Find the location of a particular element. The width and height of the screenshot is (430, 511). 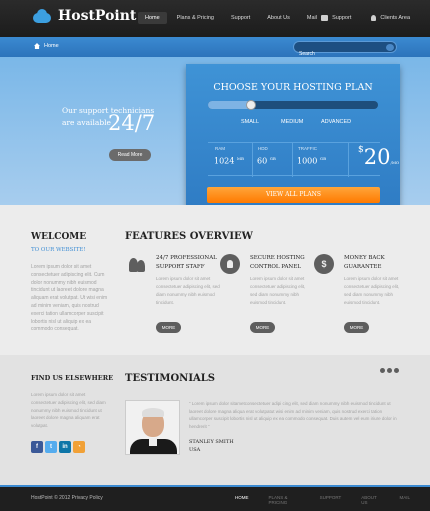

price-amount: 20 is located at coordinates (377, 157).